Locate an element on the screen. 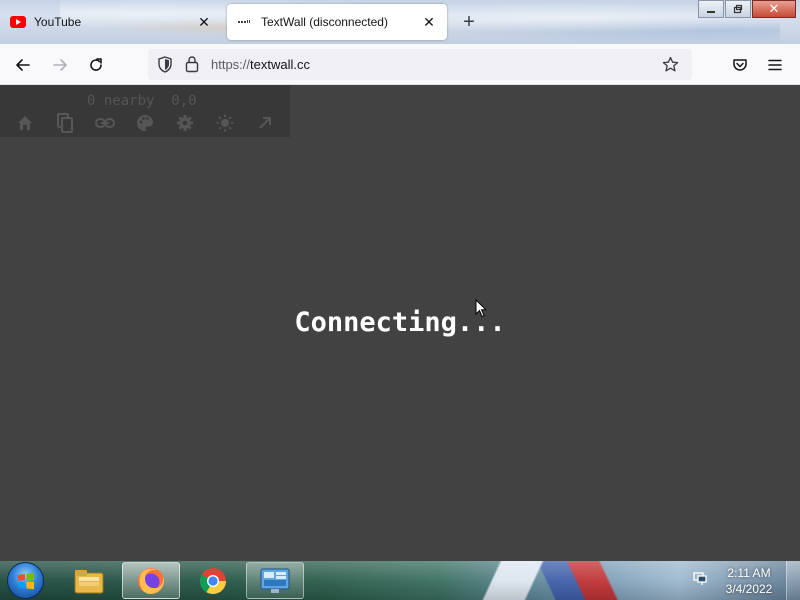 The image size is (800, 600). back-arrow-icon is located at coordinates (23, 65).